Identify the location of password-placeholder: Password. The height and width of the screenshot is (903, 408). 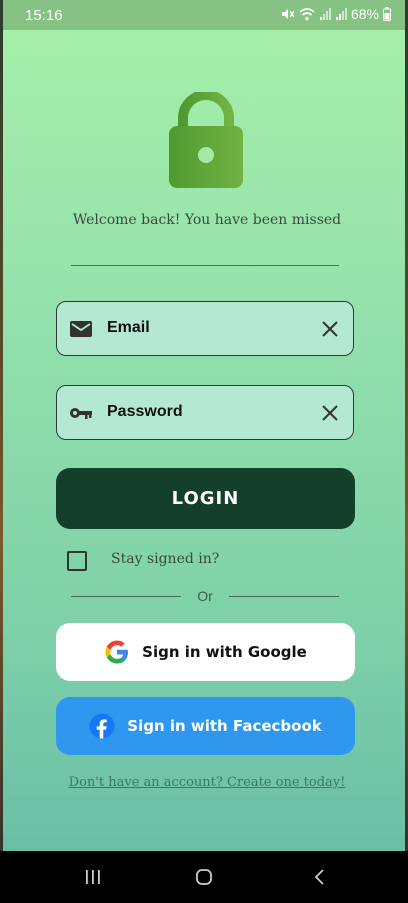
(145, 411).